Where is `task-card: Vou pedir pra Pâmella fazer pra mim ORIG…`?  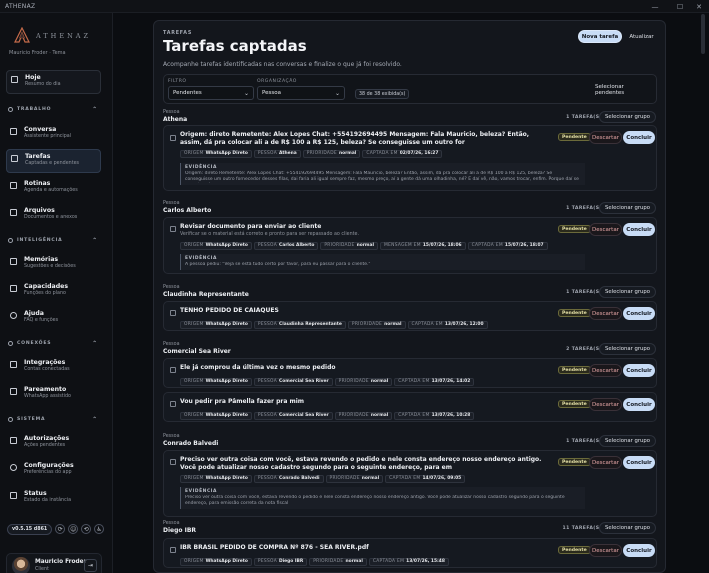 task-card: Vou pedir pra Pâmella fazer pra mim ORIG… is located at coordinates (410, 407).